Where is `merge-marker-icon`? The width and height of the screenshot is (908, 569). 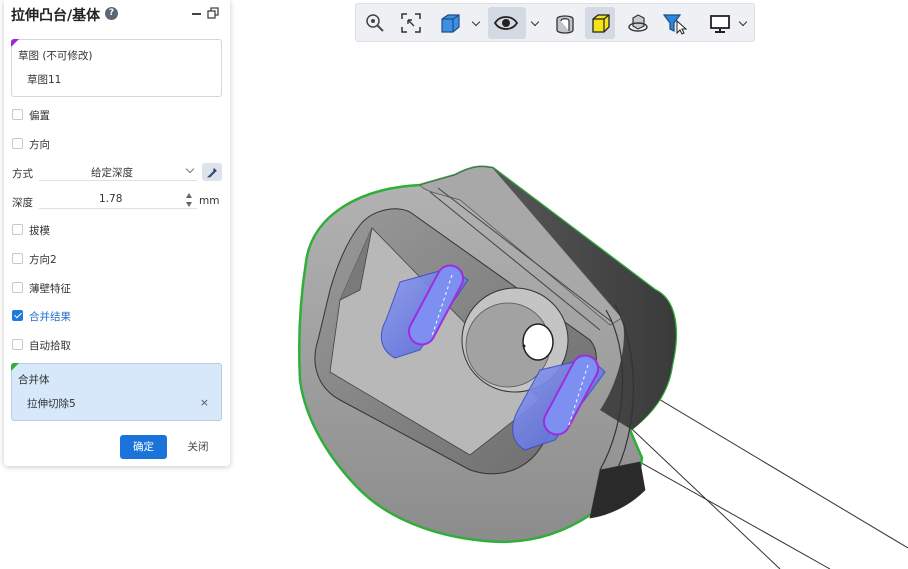 merge-marker-icon is located at coordinates (15, 367).